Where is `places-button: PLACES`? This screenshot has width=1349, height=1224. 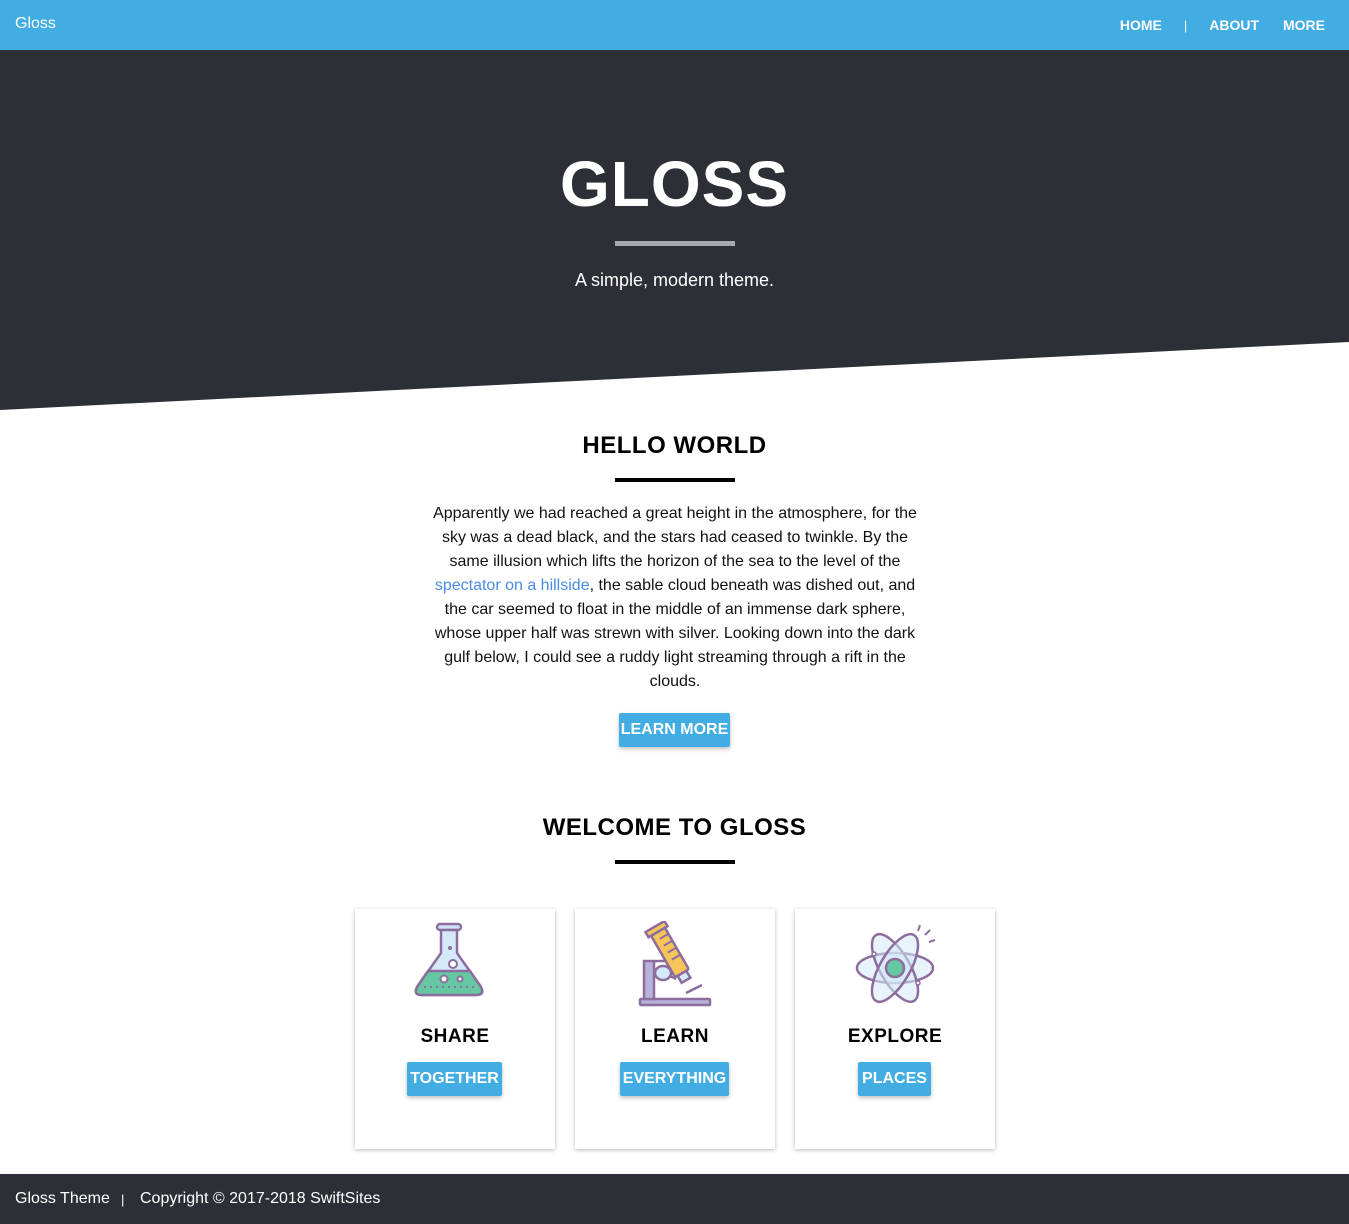 places-button: PLACES is located at coordinates (894, 1079).